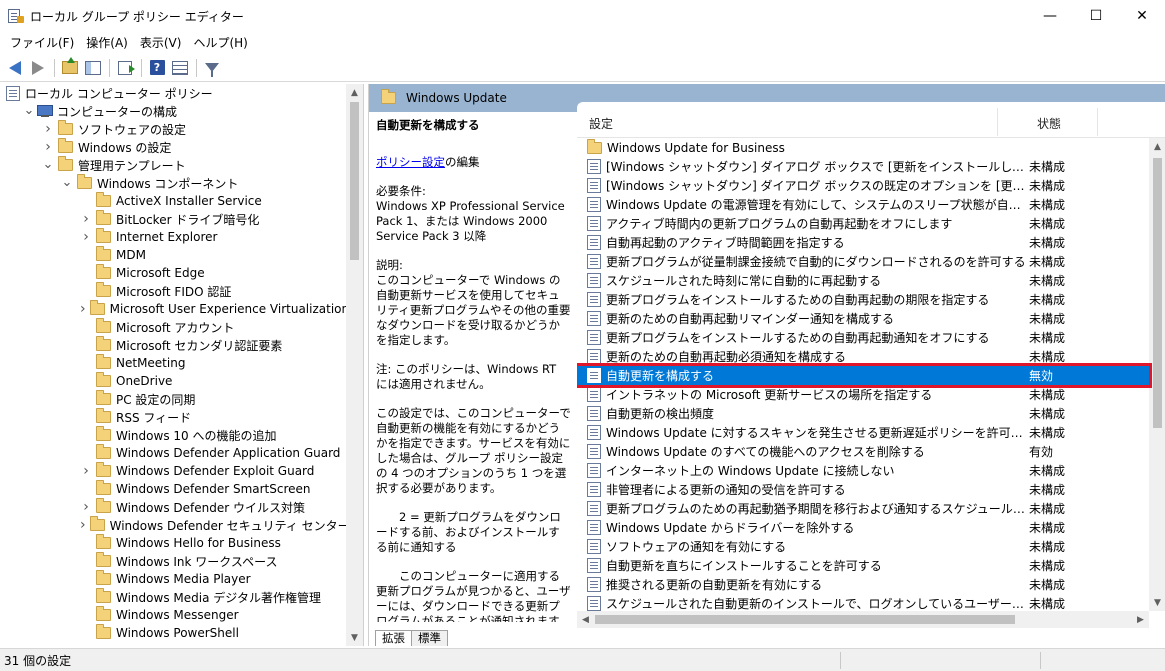  Describe the element at coordinates (173, 453) in the screenshot. I see `tree-node: Windows Defender Application Guard` at that location.